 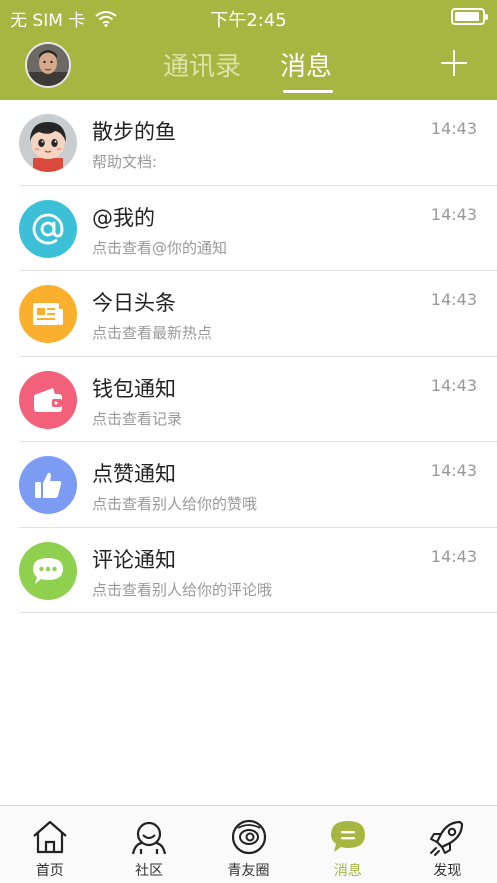 I want to click on nav-item-friends-circle: 青友圈, so click(x=248, y=844).